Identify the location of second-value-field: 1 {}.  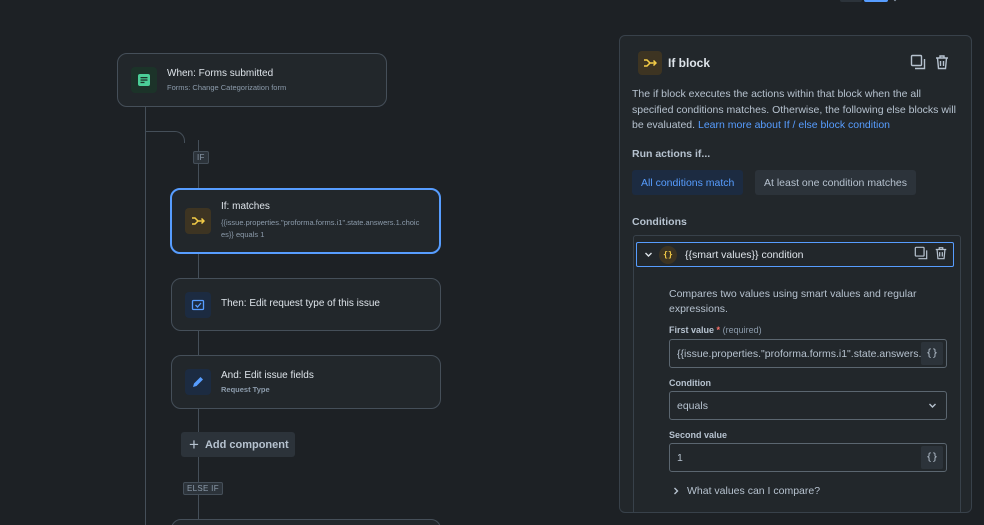
(808, 457).